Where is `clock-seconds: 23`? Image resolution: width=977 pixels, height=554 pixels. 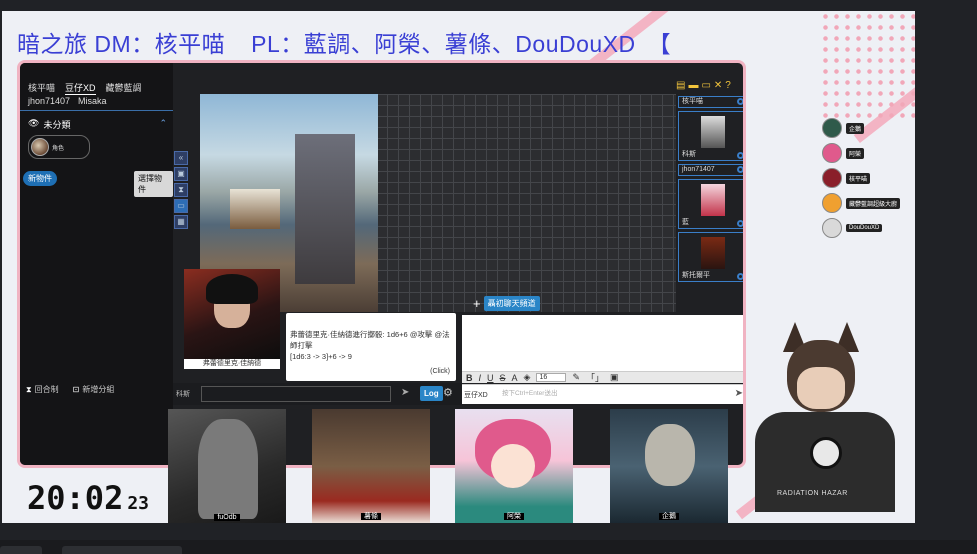 clock-seconds: 23 is located at coordinates (138, 503).